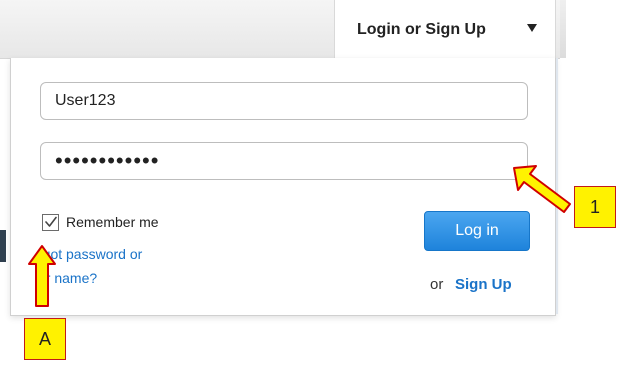 This screenshot has height=372, width=618. What do you see at coordinates (595, 207) in the screenshot?
I see `annotation-callout-1: 1` at bounding box center [595, 207].